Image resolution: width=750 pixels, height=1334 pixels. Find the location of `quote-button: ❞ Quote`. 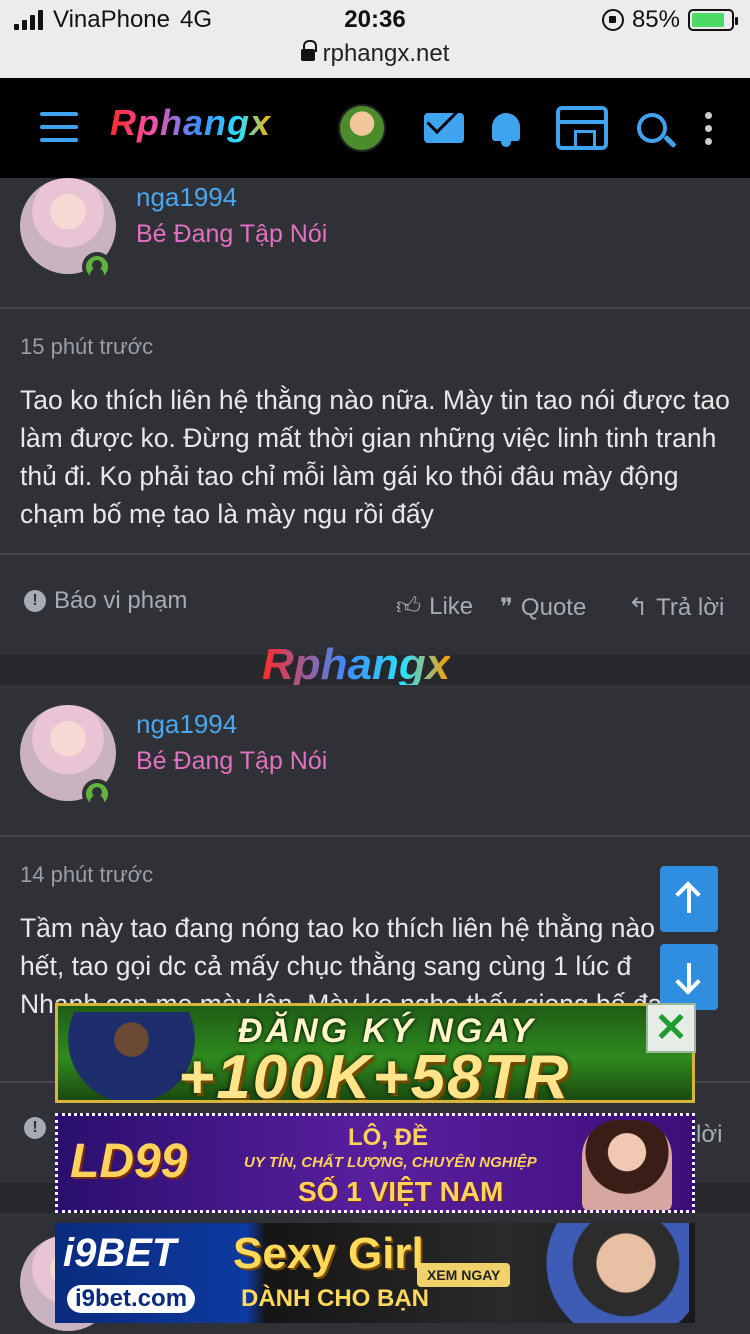

quote-button: ❞ Quote is located at coordinates (543, 607).